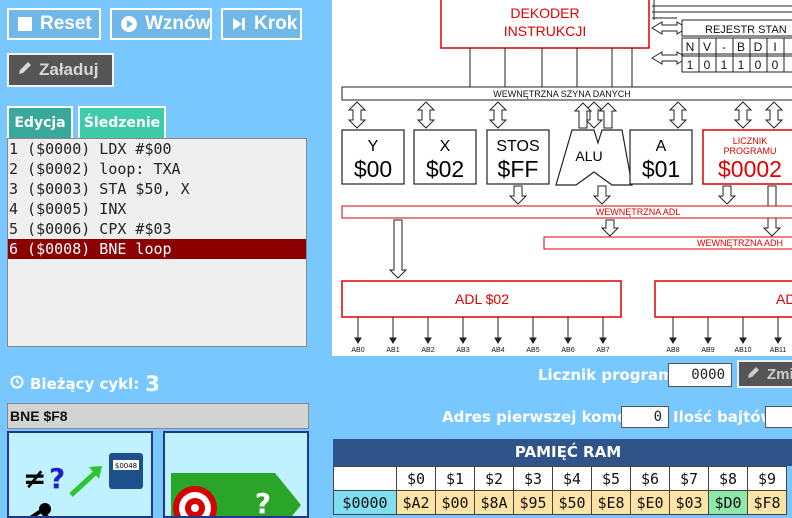 This screenshot has height=518, width=792. Describe the element at coordinates (178, 23) in the screenshot. I see `resume-label: Wznów` at that location.